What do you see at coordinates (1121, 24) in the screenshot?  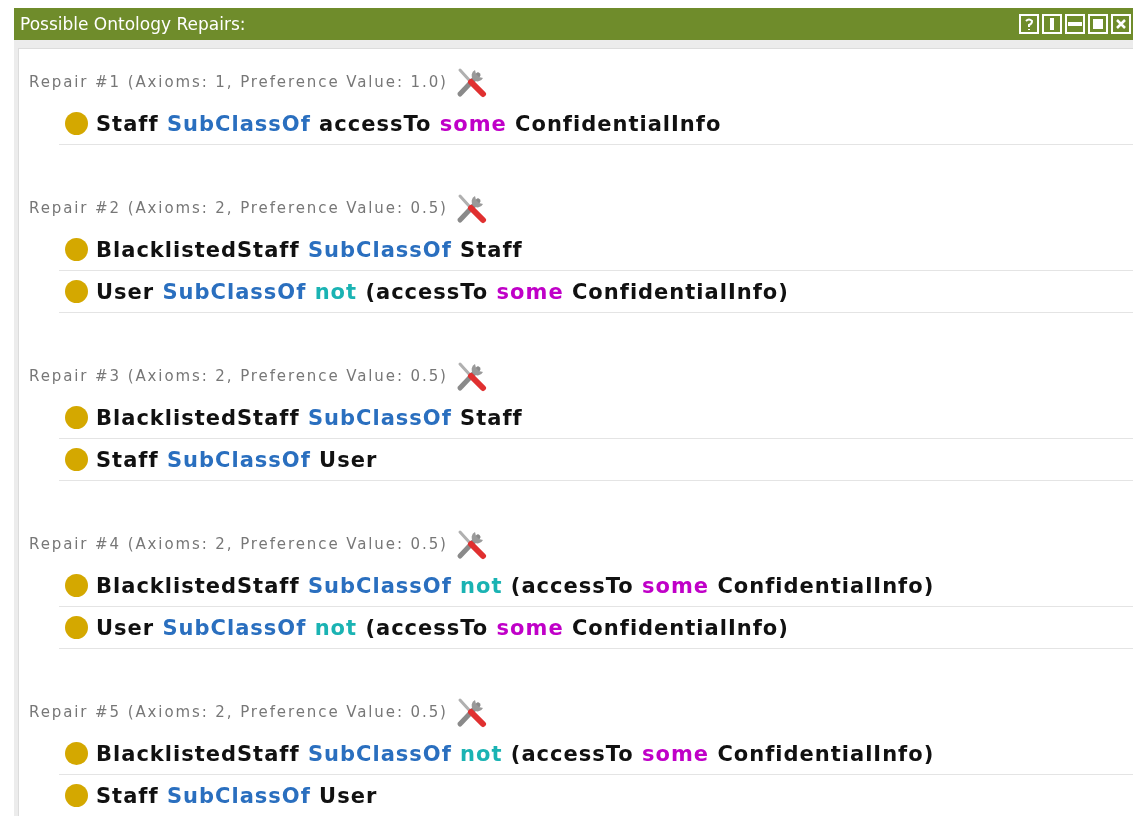 I see `close-button` at bounding box center [1121, 24].